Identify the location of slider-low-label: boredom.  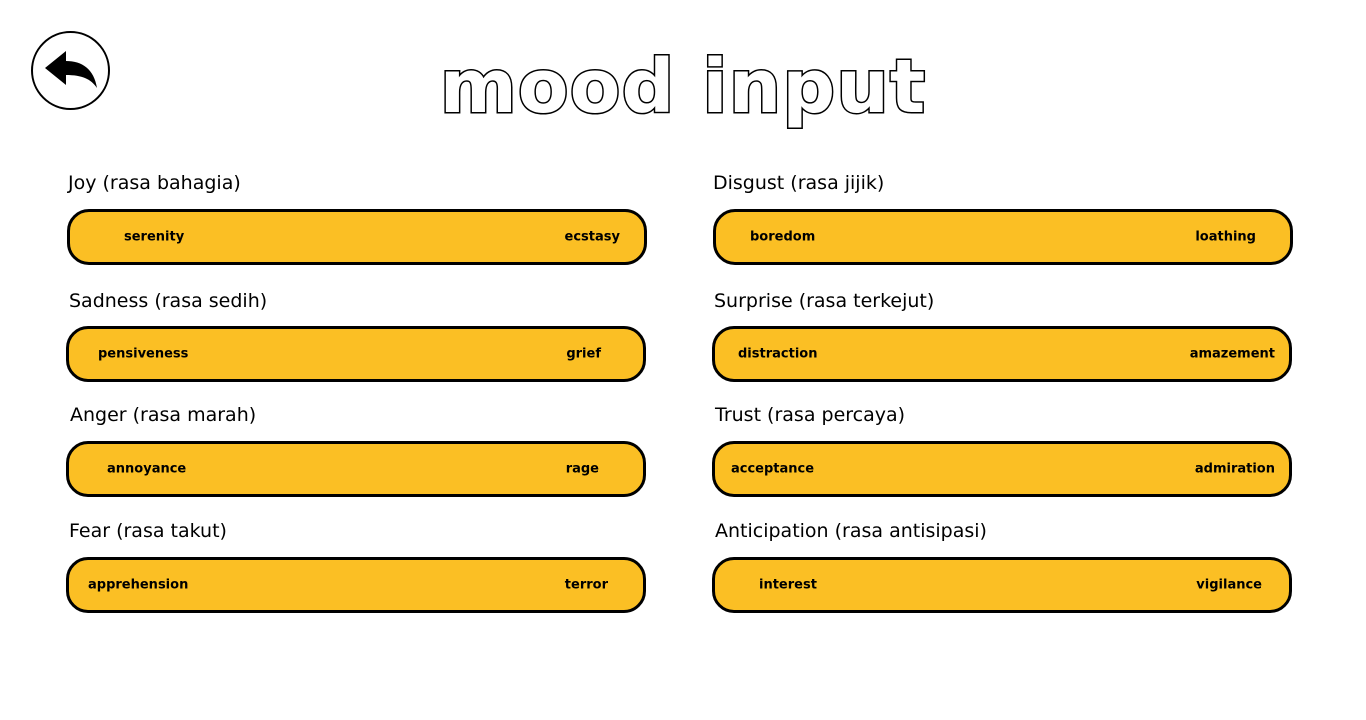
(783, 237).